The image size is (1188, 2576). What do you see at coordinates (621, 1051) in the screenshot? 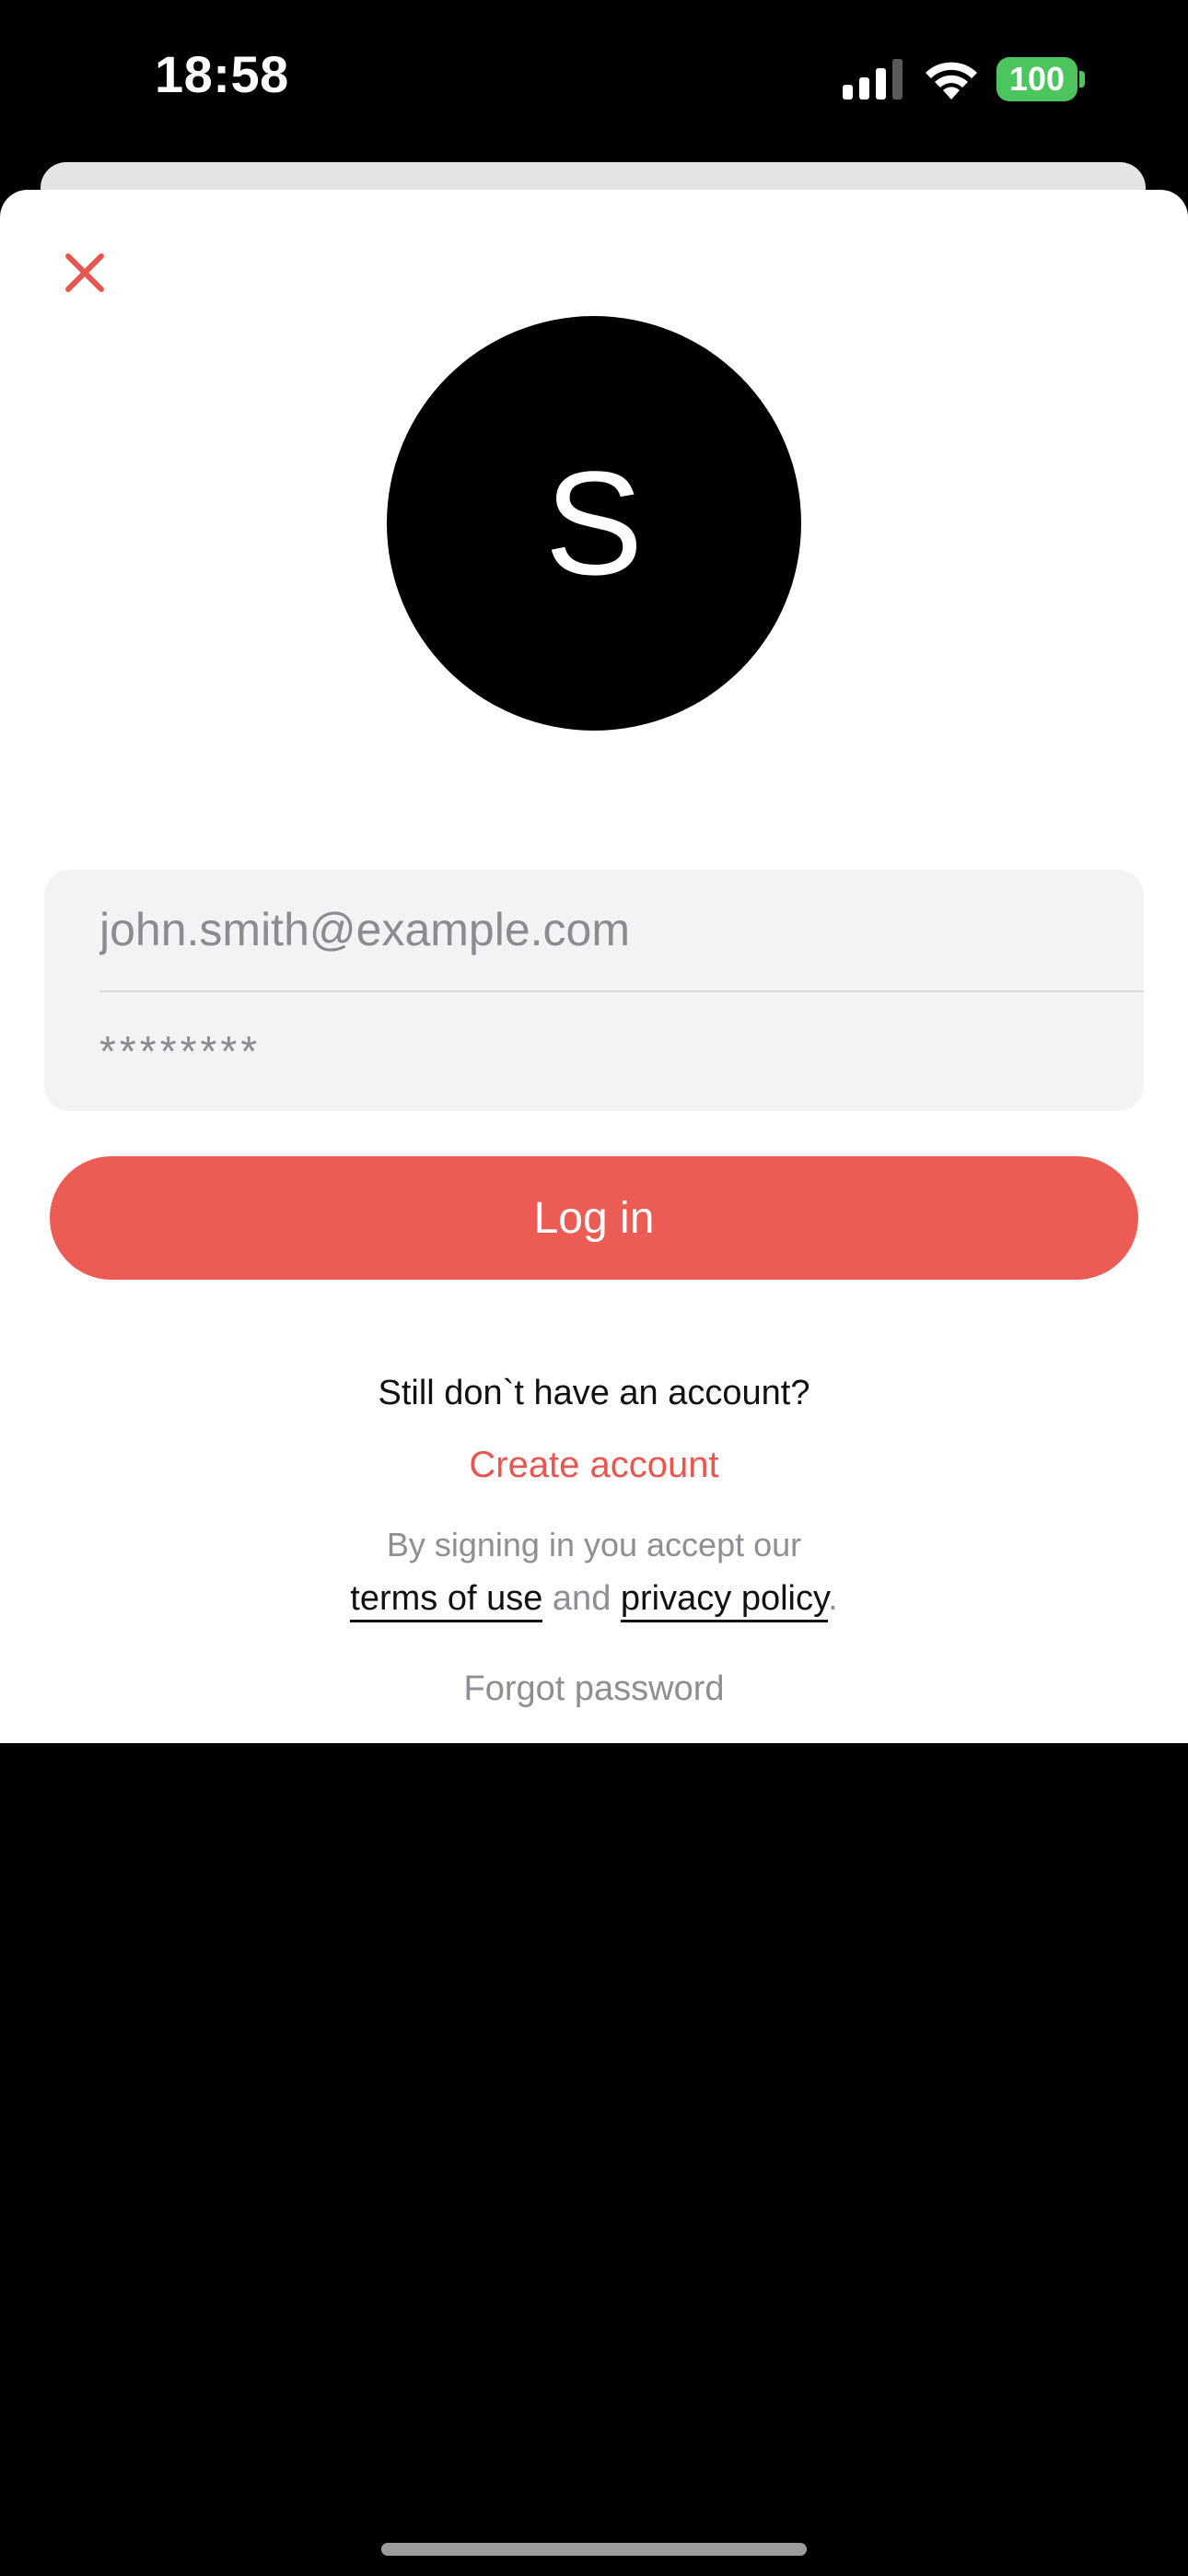
I see `password-field` at bounding box center [621, 1051].